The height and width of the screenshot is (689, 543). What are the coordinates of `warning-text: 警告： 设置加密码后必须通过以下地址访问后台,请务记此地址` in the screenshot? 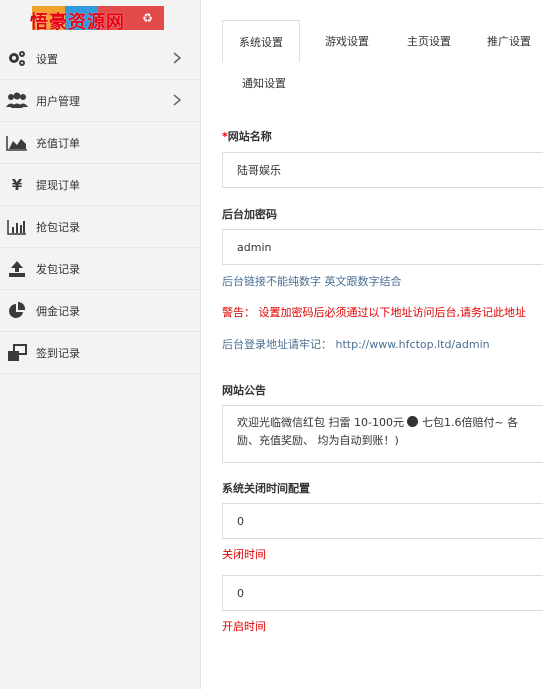 It's located at (374, 312).